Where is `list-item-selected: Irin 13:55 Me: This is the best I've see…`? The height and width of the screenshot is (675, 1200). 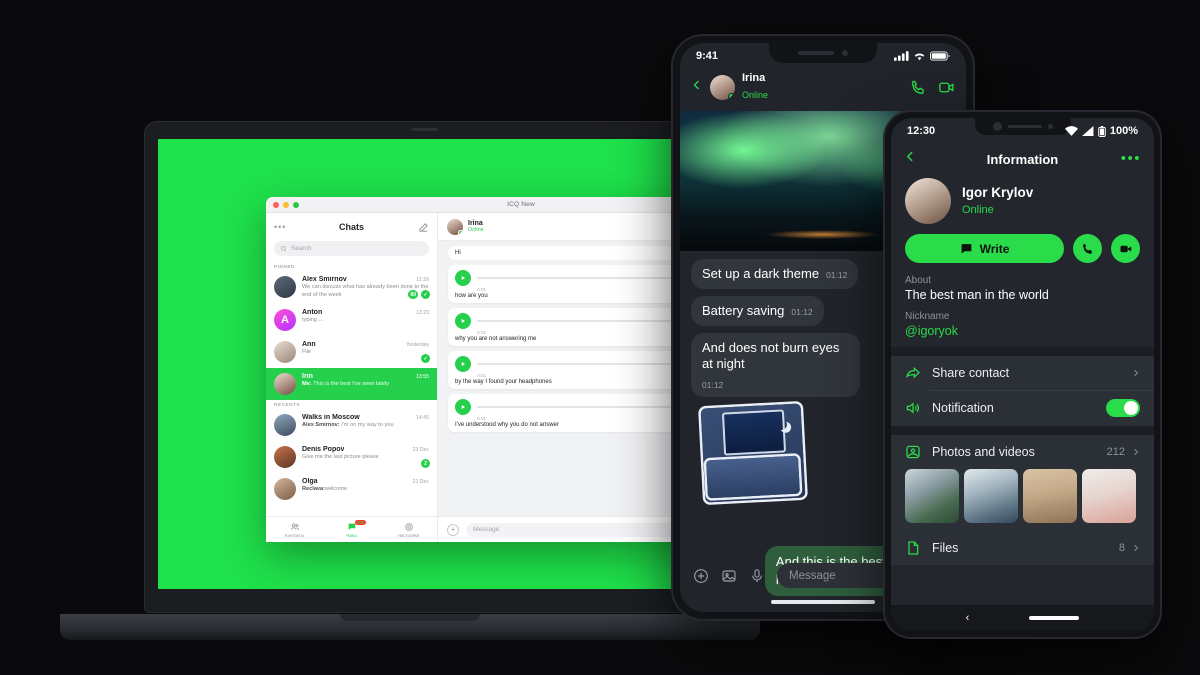 list-item-selected: Irin 13:55 Me: This is the best I've see… is located at coordinates (351, 384).